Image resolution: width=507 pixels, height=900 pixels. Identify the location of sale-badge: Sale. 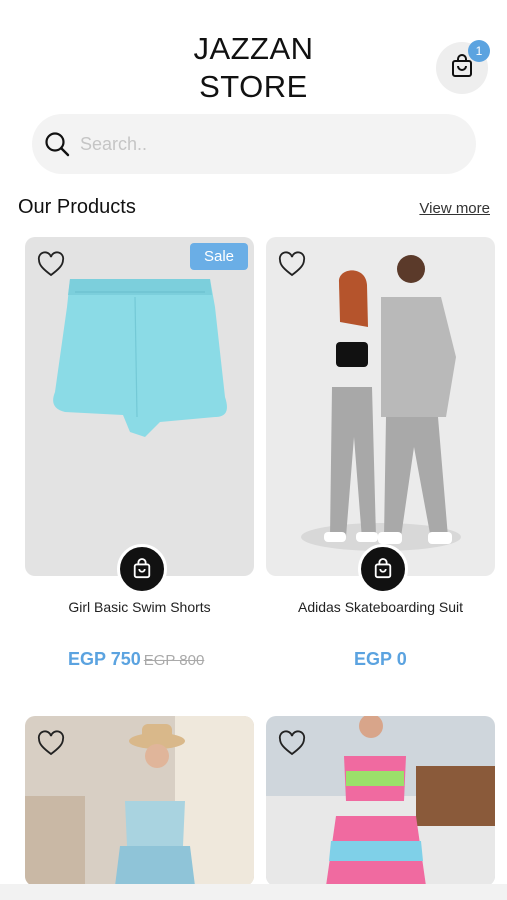
(218, 256).